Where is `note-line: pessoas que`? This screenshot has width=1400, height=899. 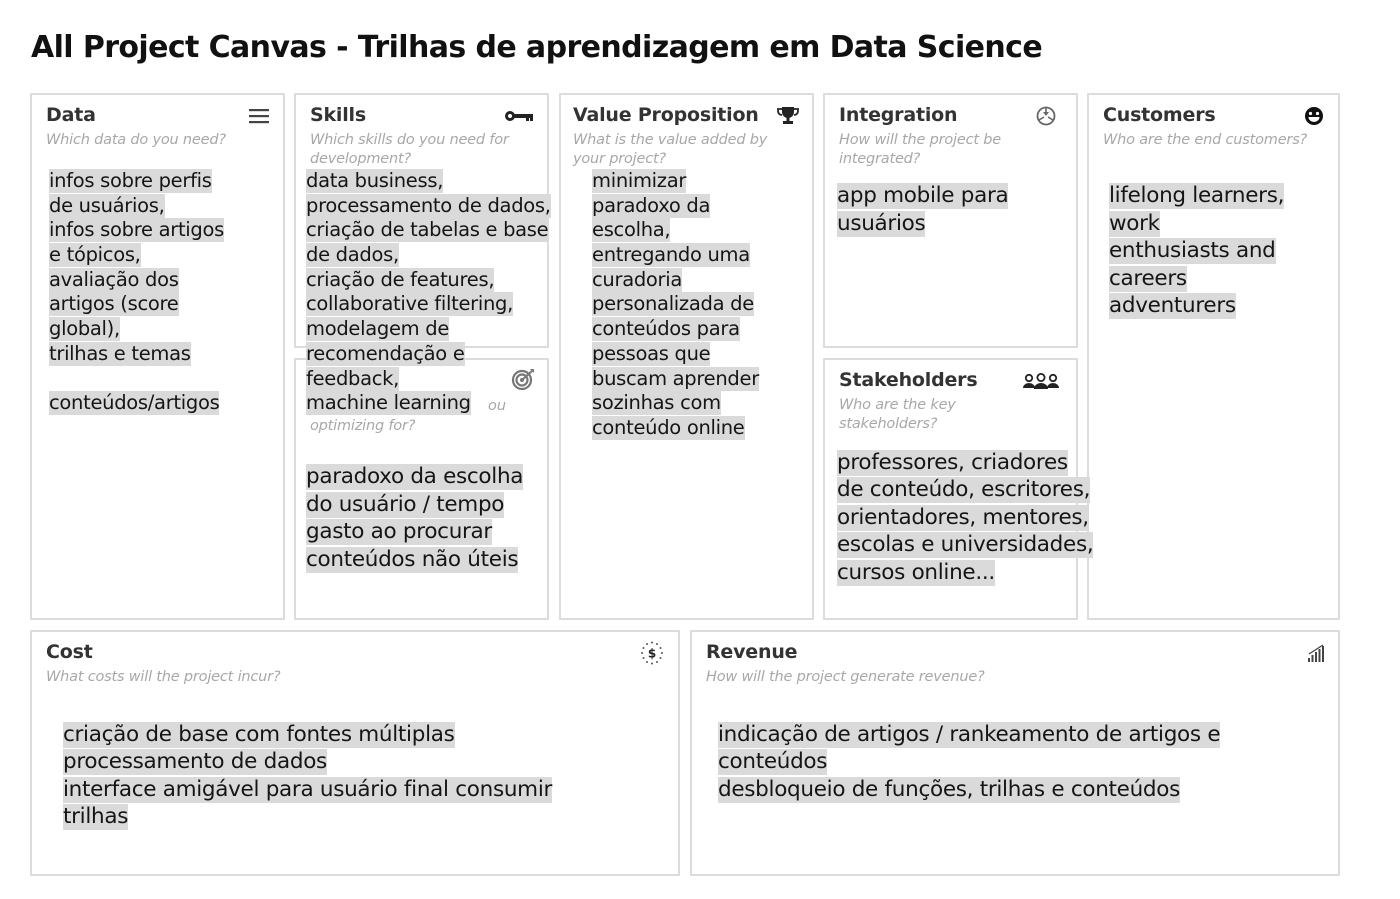
note-line: pessoas que is located at coordinates (675, 354).